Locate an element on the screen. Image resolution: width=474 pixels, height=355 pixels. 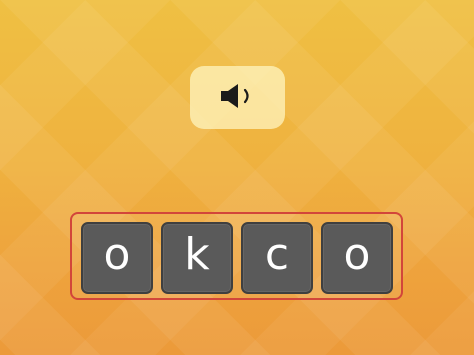
letter-tile-label: c is located at coordinates (277, 254).